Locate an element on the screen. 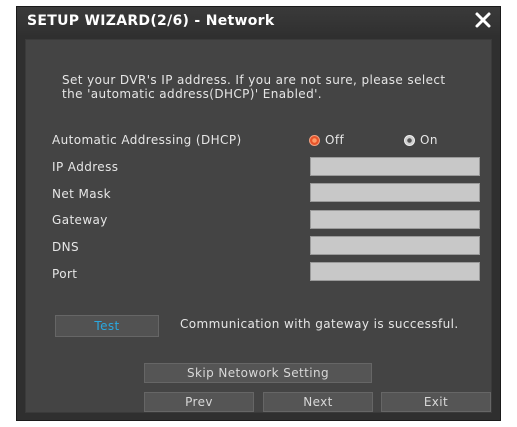  close-icon is located at coordinates (483, 20).